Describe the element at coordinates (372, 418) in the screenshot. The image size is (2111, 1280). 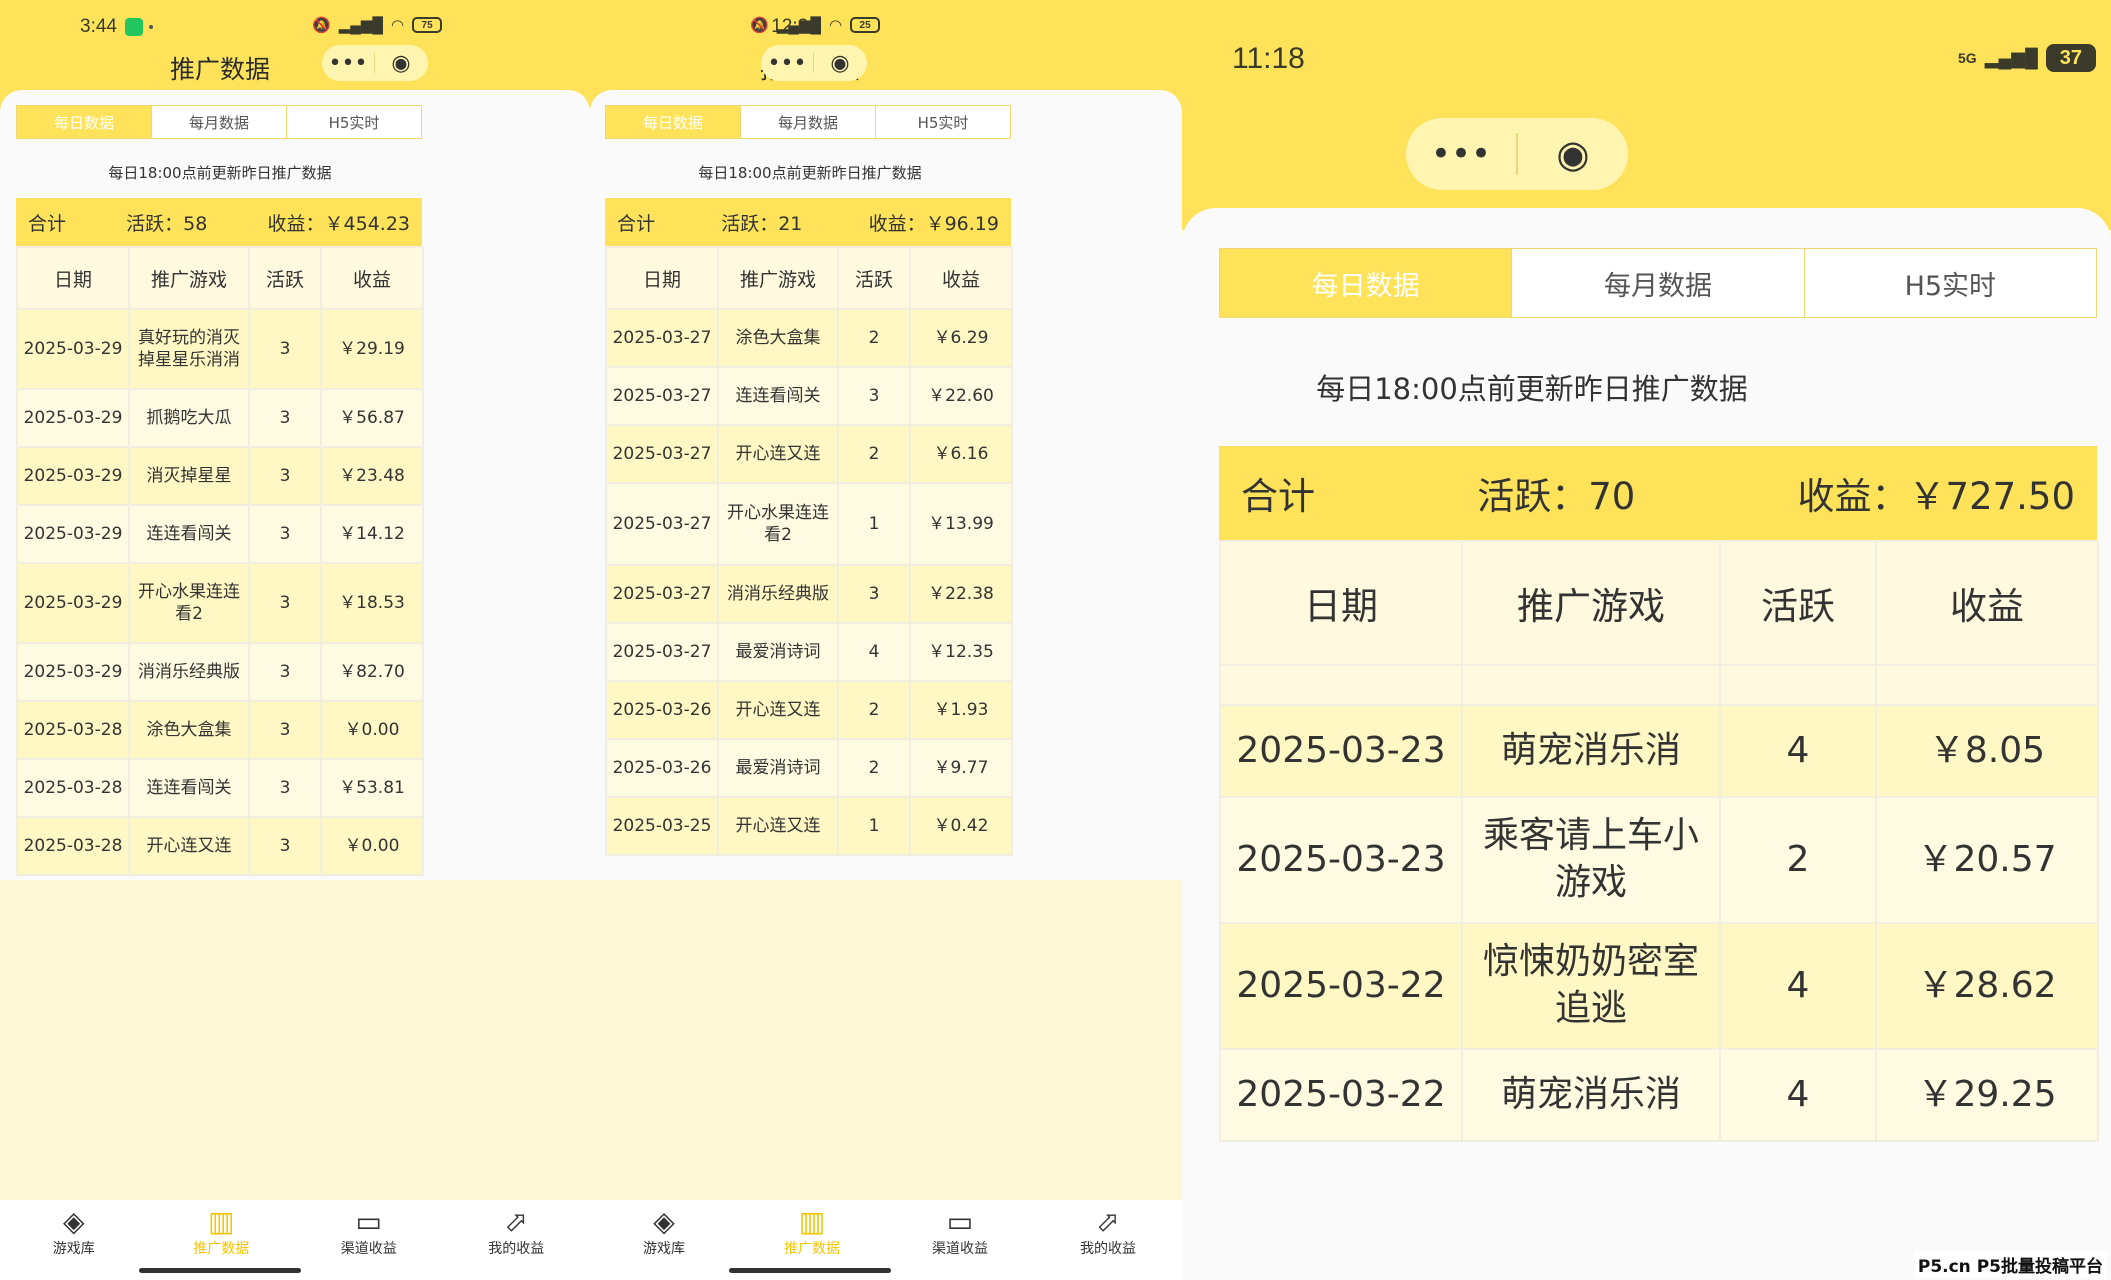
I see `cell-income: ￥56.87` at that location.